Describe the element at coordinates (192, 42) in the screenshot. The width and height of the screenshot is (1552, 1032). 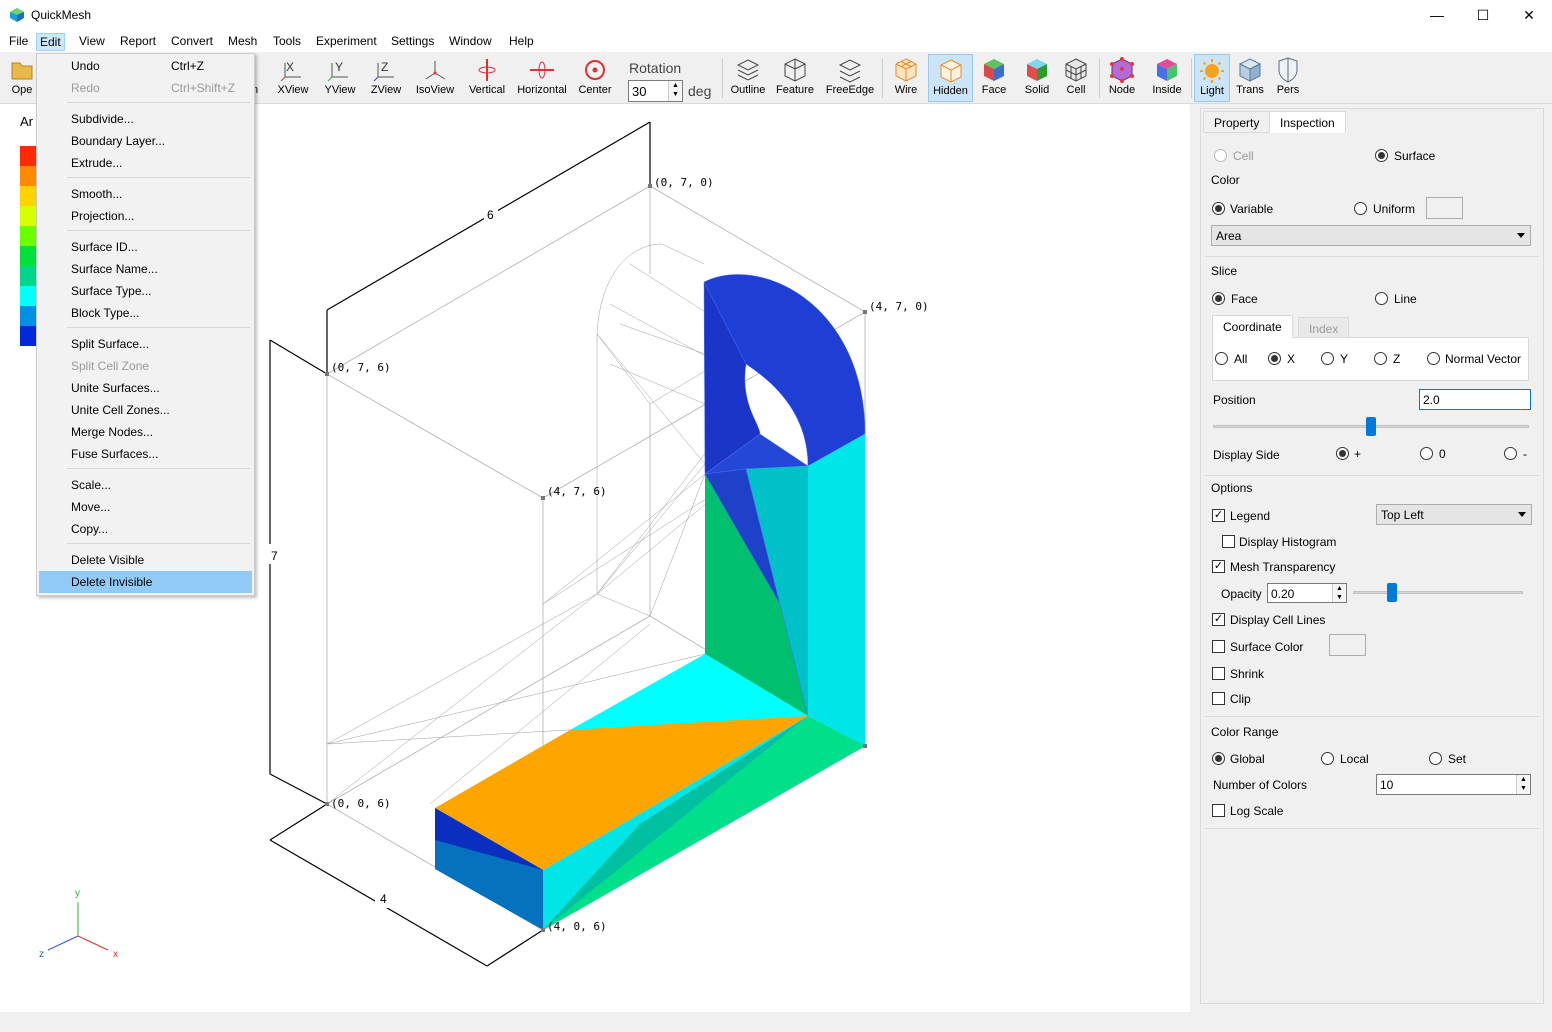
I see `menu-convert: Convert` at that location.